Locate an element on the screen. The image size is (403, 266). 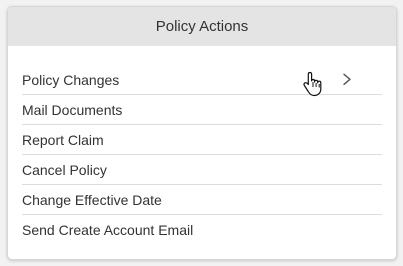
panel-header: Policy Actions is located at coordinates (202, 26).